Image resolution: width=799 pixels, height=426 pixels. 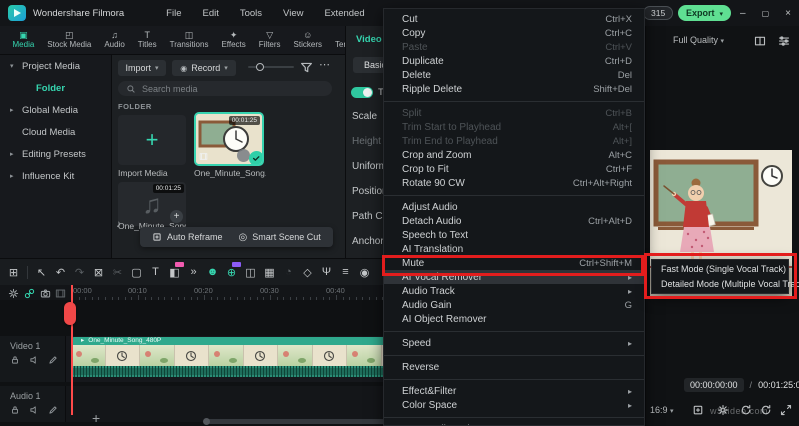 What do you see at coordinates (23, 40) in the screenshot?
I see `tab-media: ▣ Media` at bounding box center [23, 40].